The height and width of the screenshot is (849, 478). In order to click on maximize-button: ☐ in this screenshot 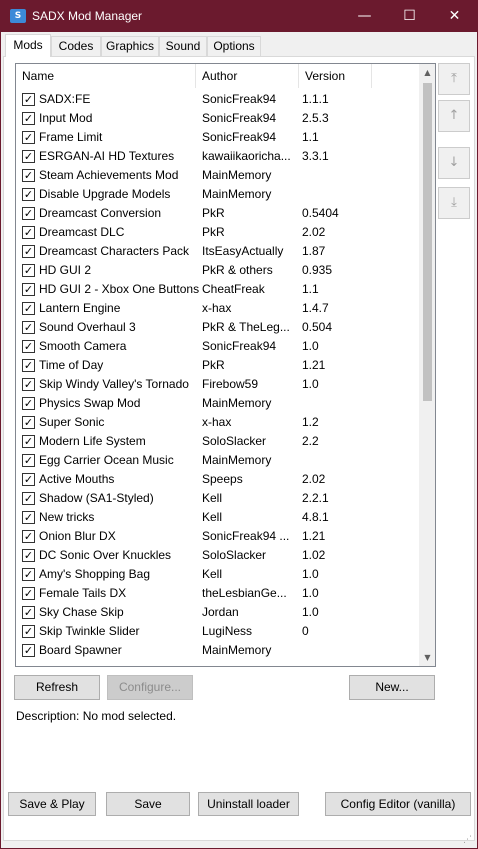, I will do `click(409, 16)`.